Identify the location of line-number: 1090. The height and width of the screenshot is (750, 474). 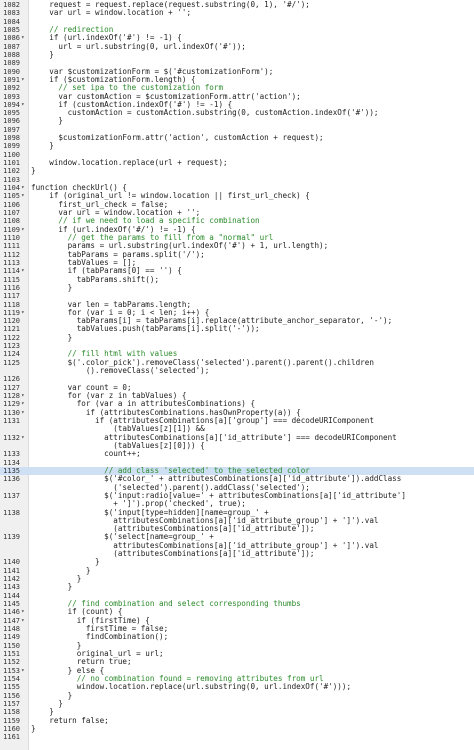
(11, 71).